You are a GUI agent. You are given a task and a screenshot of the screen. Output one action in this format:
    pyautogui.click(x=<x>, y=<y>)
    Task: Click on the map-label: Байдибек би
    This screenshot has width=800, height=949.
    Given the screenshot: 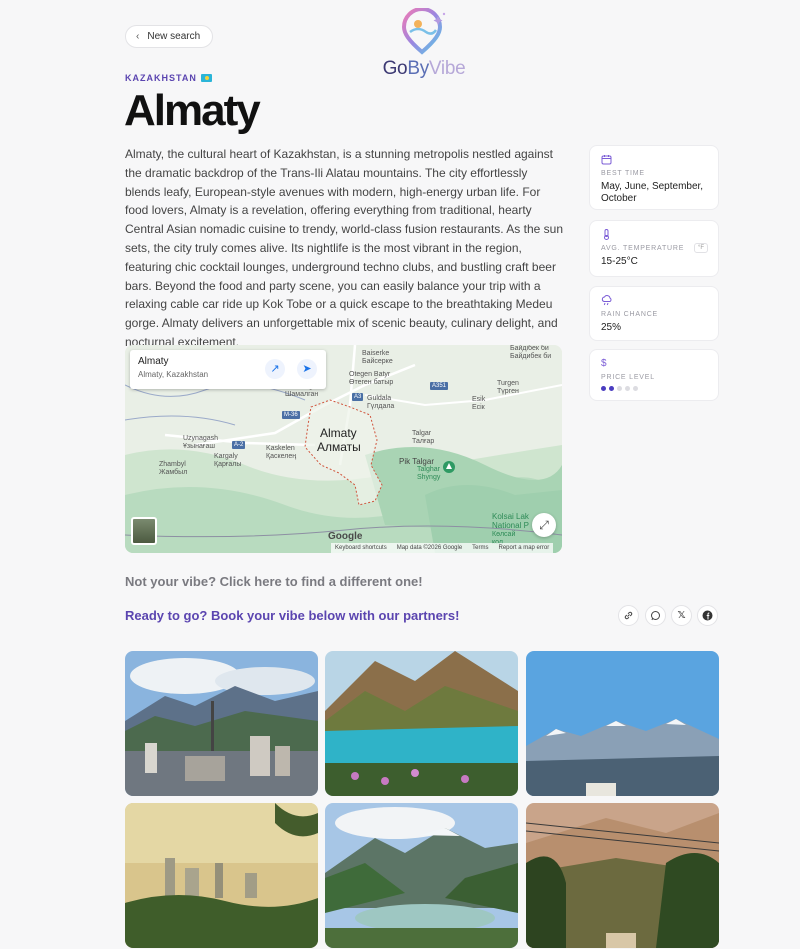 What is the action you would take?
    pyautogui.click(x=531, y=356)
    